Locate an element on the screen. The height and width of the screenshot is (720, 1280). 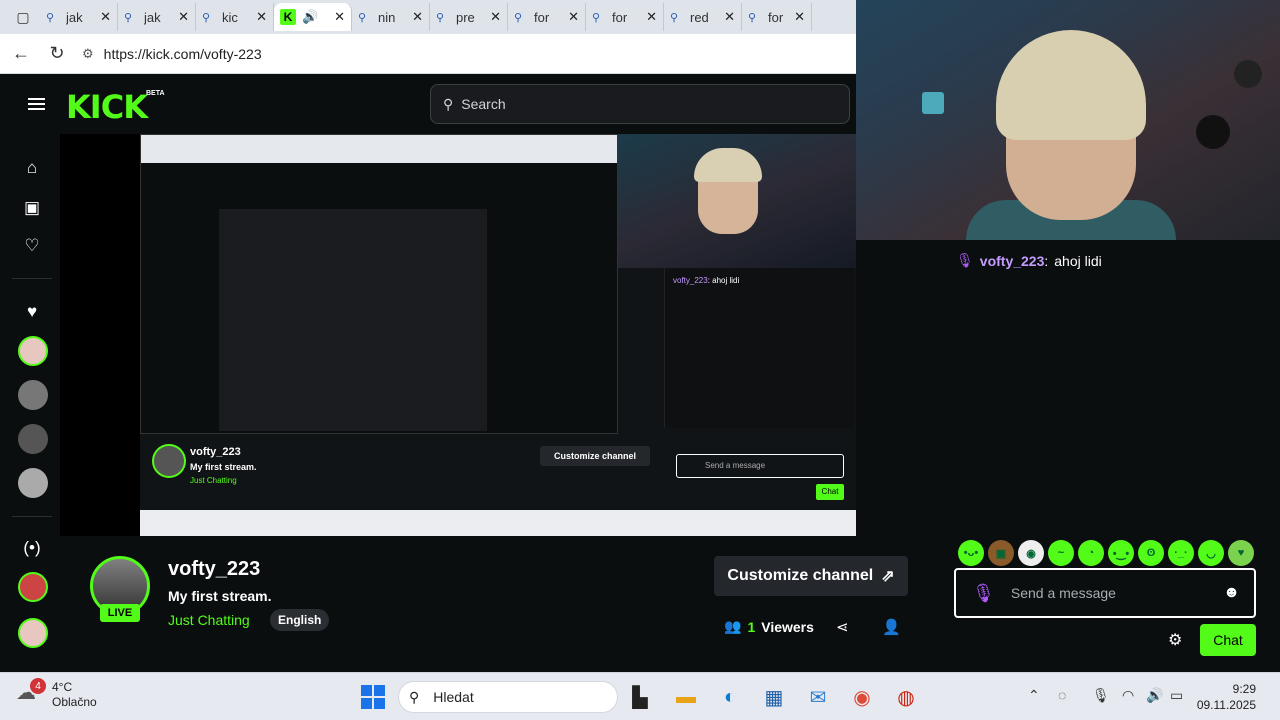
task-view-icon: ▙ is located at coordinates (640, 697).